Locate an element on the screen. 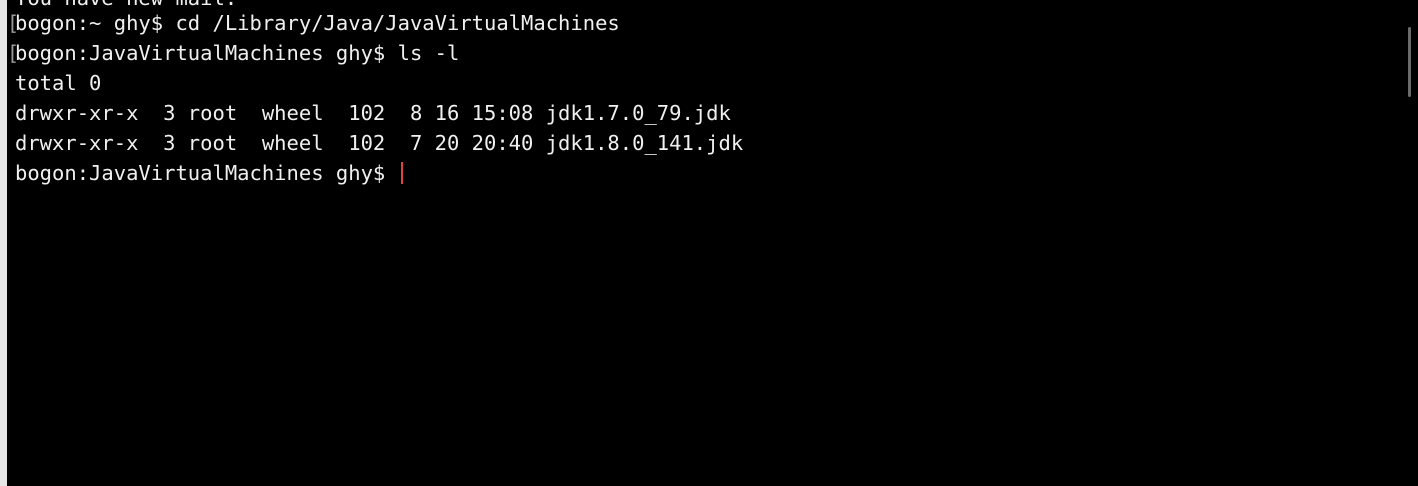 The width and height of the screenshot is (1418, 486). window-left-border is located at coordinates (3, 243).